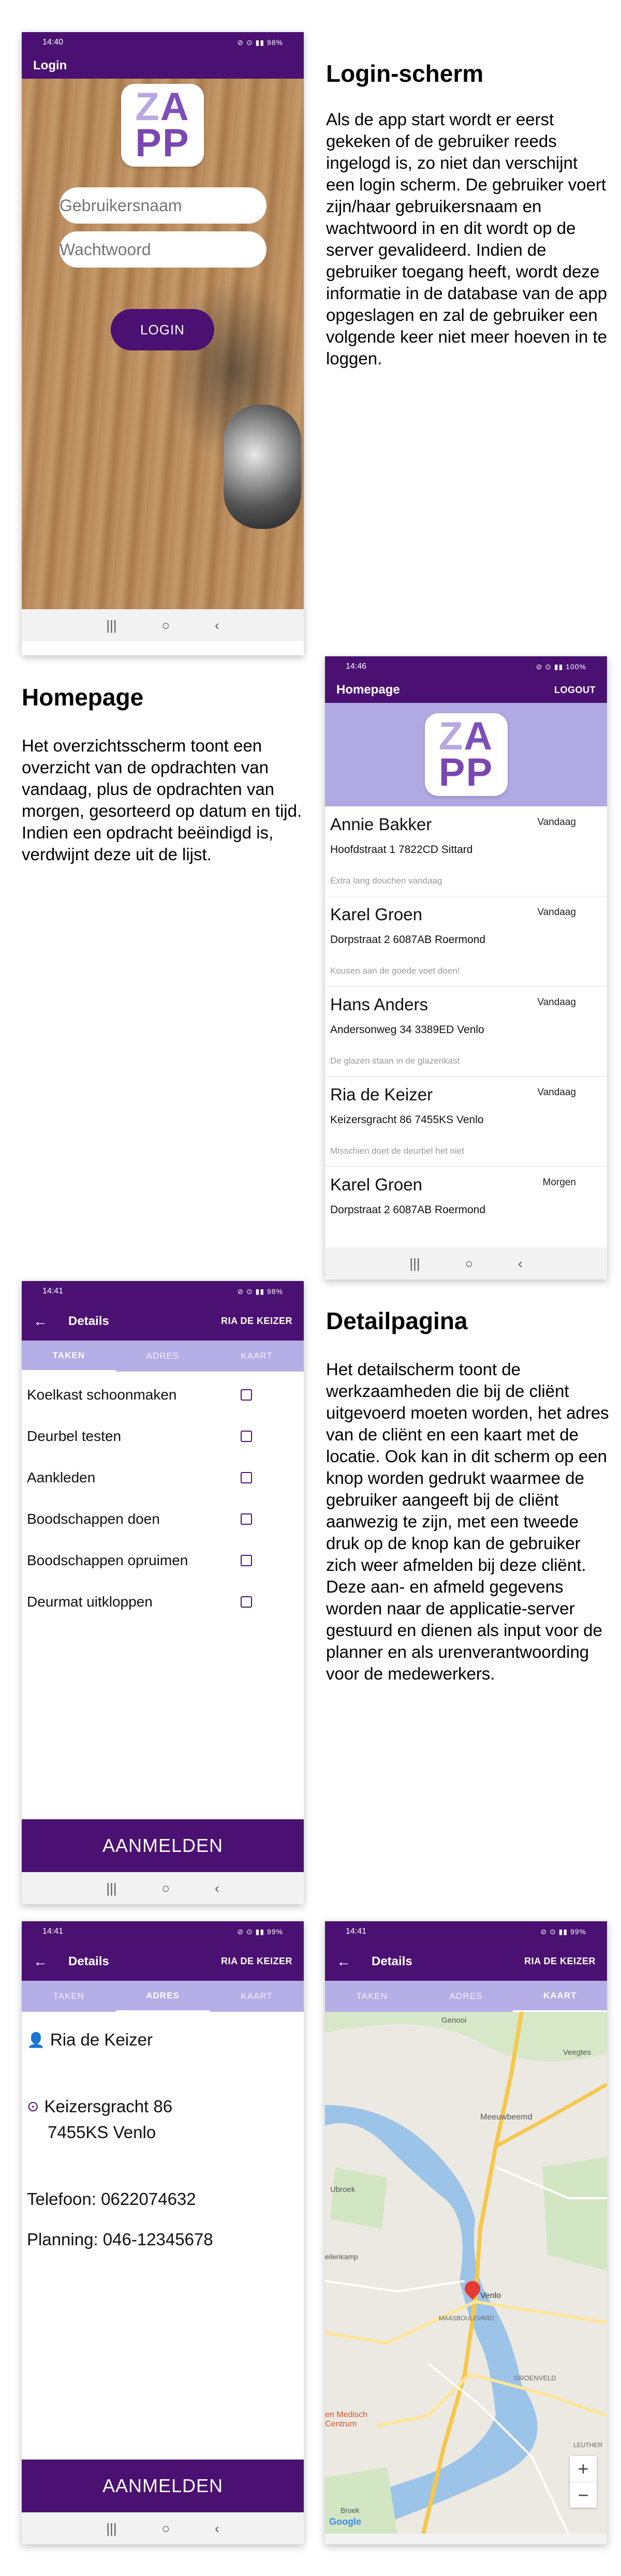 Image resolution: width=621 pixels, height=2576 pixels. Describe the element at coordinates (163, 2245) in the screenshot. I see `planning-phone: Planning: 046-12345678` at that location.